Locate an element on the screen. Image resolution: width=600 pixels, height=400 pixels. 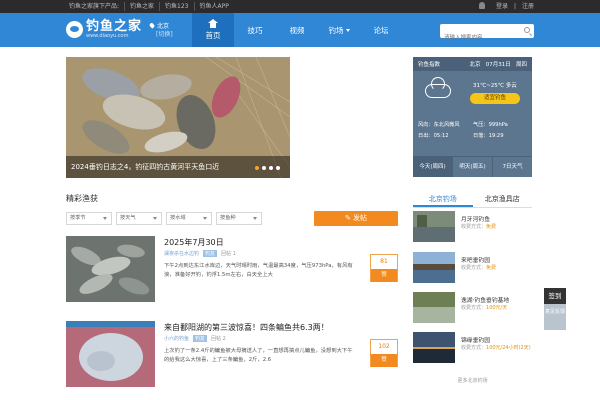
product-link-diaoyu: 钓鱼之家 is located at coordinates (143, 6).